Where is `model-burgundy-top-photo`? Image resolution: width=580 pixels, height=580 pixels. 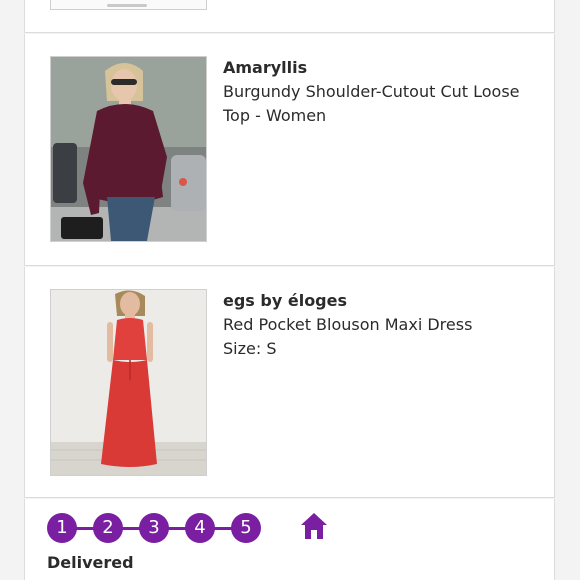 model-burgundy-top-photo is located at coordinates (128, 149).